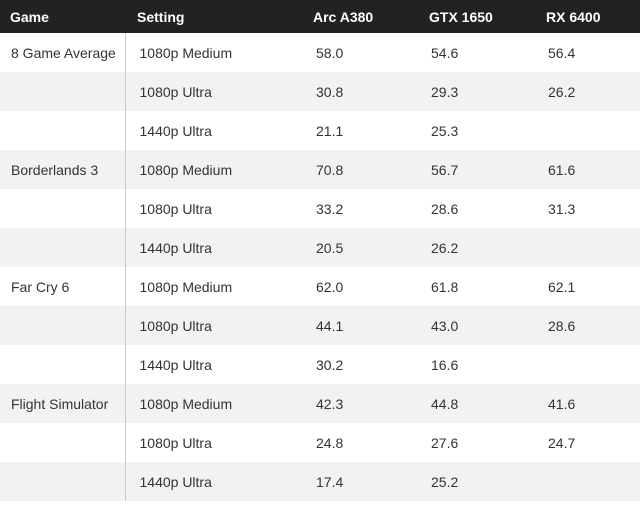  I want to click on cell-gtx-1650: 56.7, so click(445, 169).